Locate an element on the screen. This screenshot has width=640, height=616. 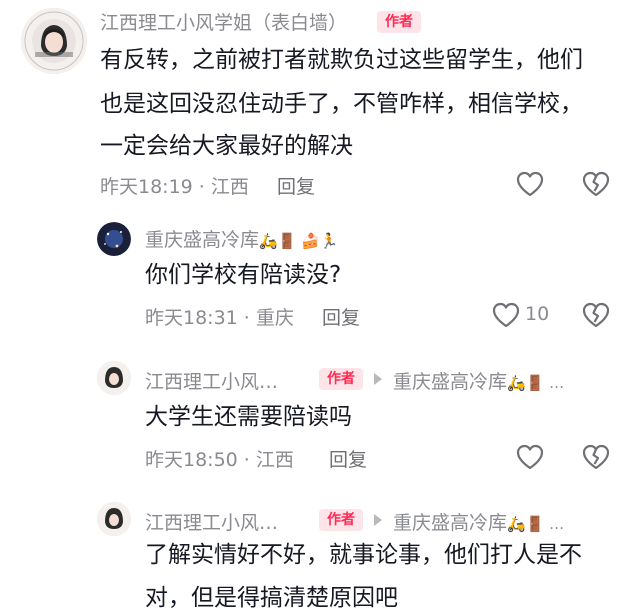
comment-text-line: 一定会给大家最好的解决 is located at coordinates (226, 146).